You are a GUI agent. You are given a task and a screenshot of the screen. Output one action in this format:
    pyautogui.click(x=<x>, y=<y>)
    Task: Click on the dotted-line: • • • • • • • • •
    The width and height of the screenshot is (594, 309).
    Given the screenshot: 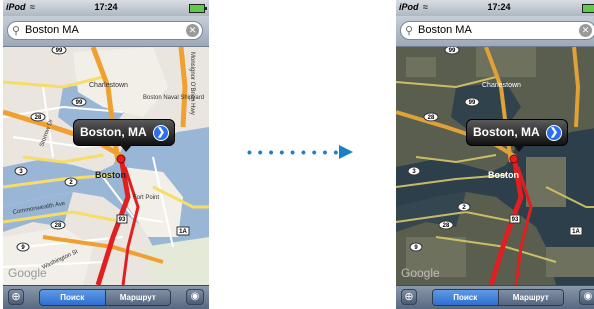 What is the action you would take?
    pyautogui.click(x=293, y=152)
    